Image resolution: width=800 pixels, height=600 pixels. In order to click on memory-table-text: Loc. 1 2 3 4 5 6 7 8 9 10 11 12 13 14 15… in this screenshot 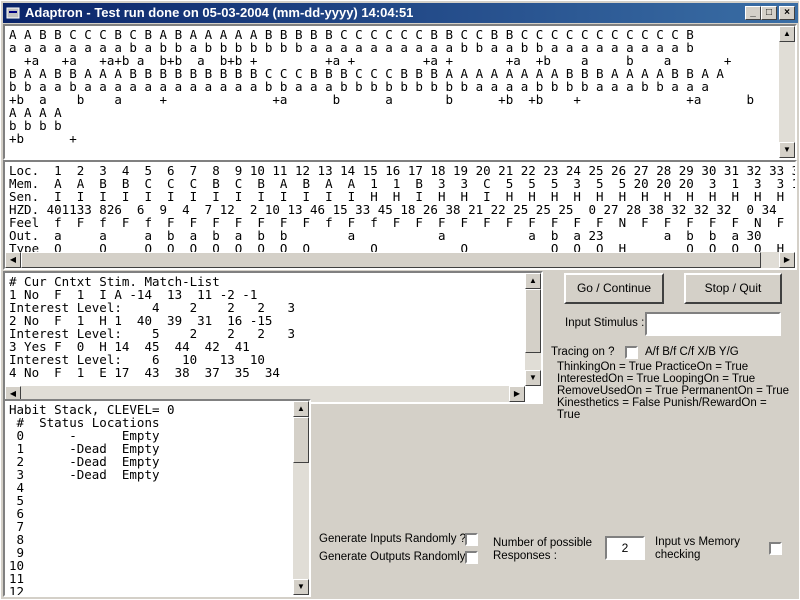, I will do `click(402, 209)`.